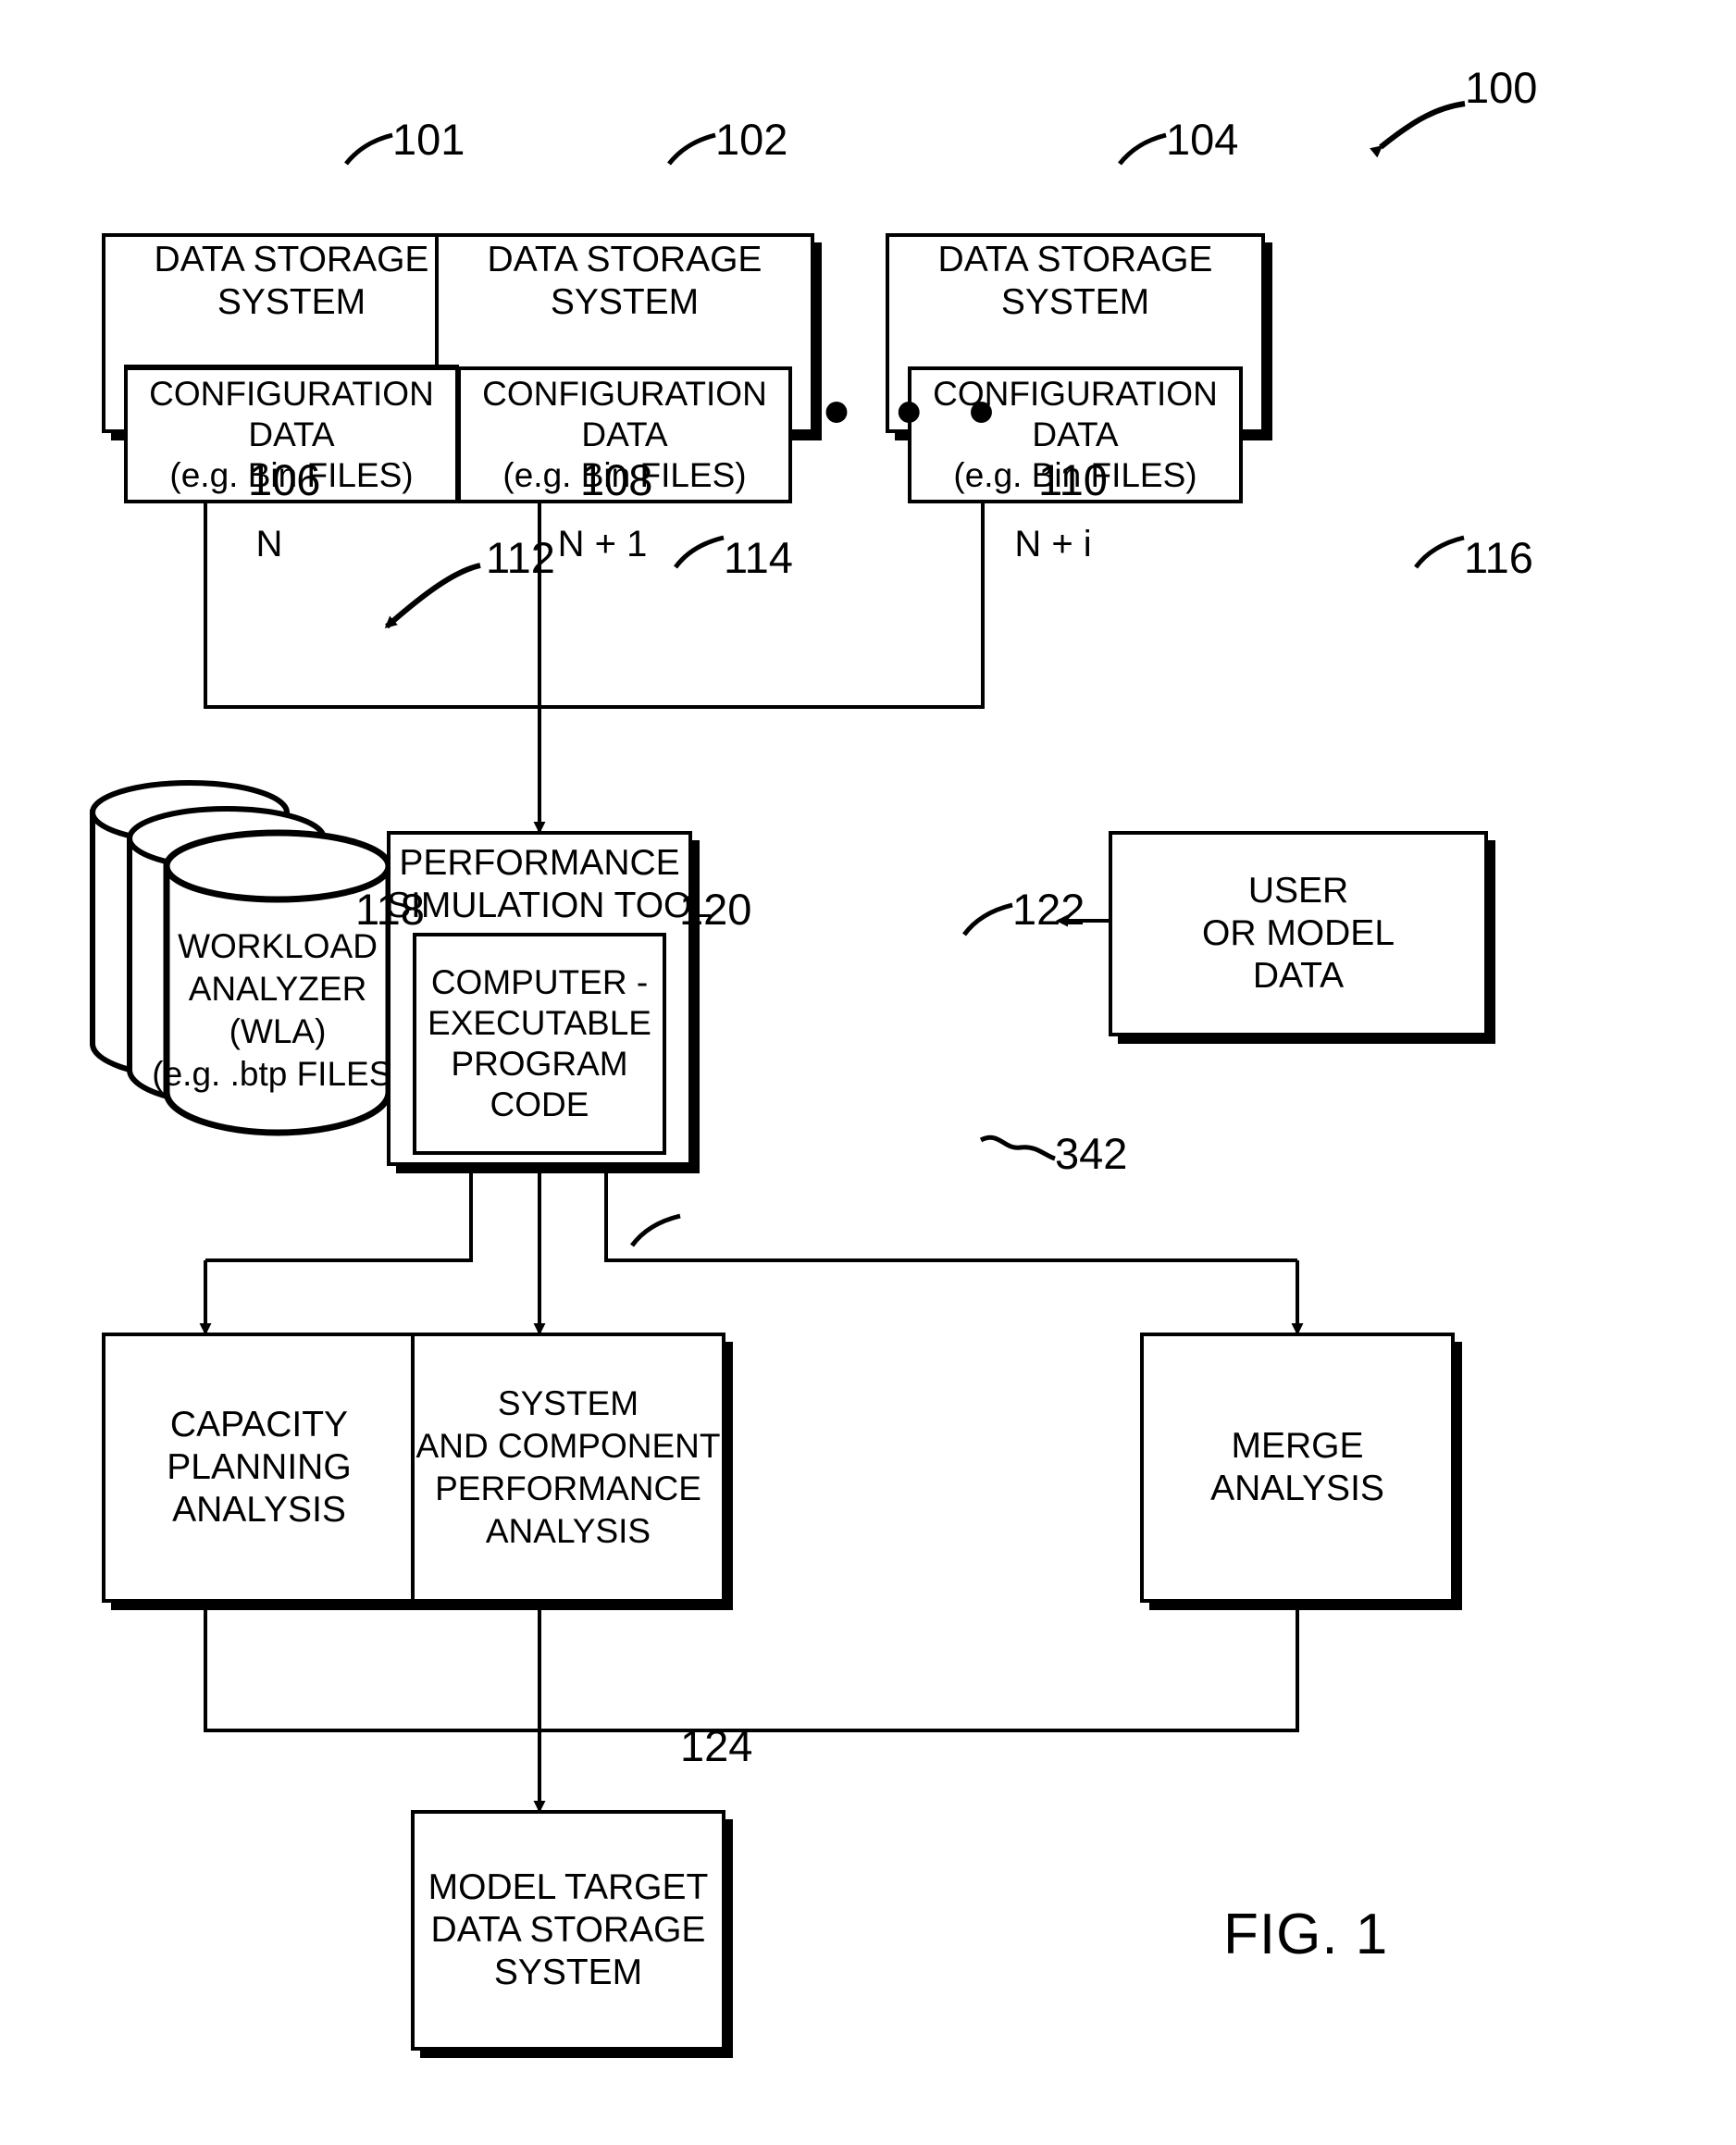  What do you see at coordinates (1053, 544) in the screenshot?
I see `storage-104-index: N + i` at bounding box center [1053, 544].